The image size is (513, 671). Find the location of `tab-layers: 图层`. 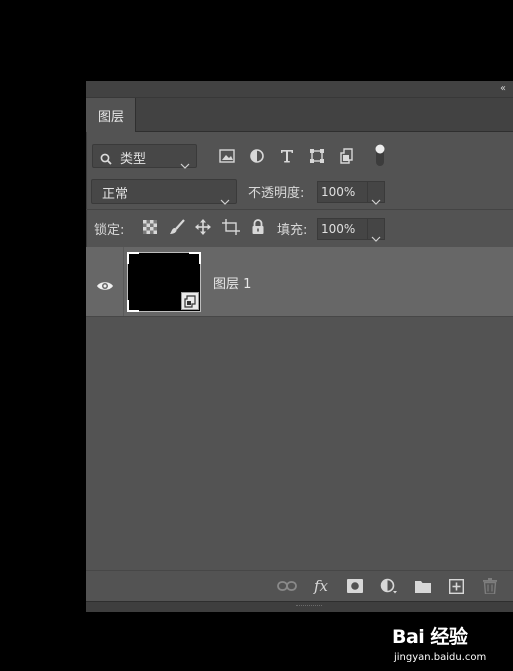

tab-layers: 图层 is located at coordinates (111, 115).